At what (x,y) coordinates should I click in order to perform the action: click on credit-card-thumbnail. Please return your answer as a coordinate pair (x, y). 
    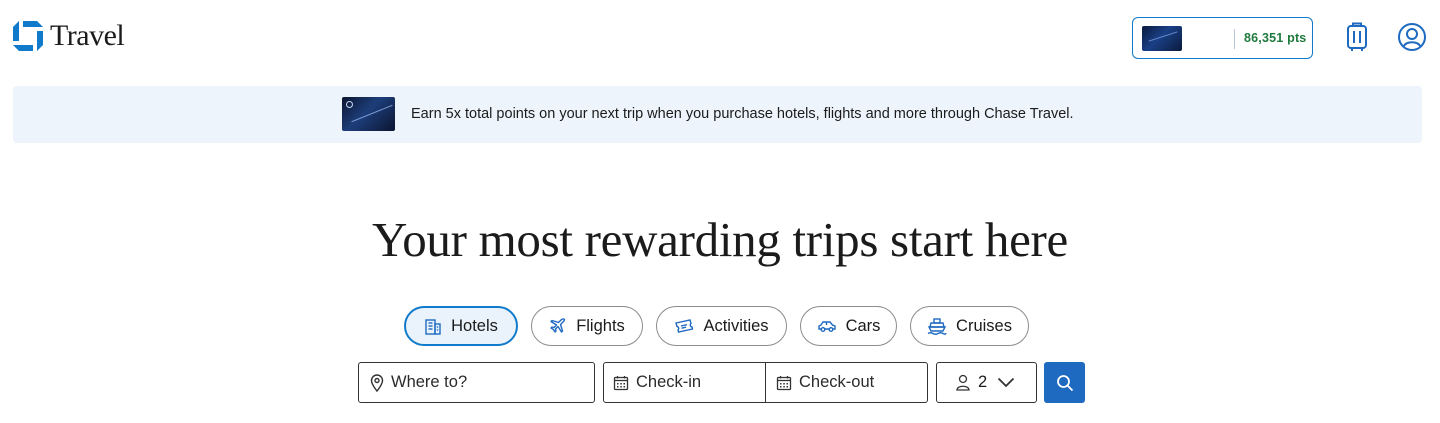
    Looking at the image, I should click on (1162, 38).